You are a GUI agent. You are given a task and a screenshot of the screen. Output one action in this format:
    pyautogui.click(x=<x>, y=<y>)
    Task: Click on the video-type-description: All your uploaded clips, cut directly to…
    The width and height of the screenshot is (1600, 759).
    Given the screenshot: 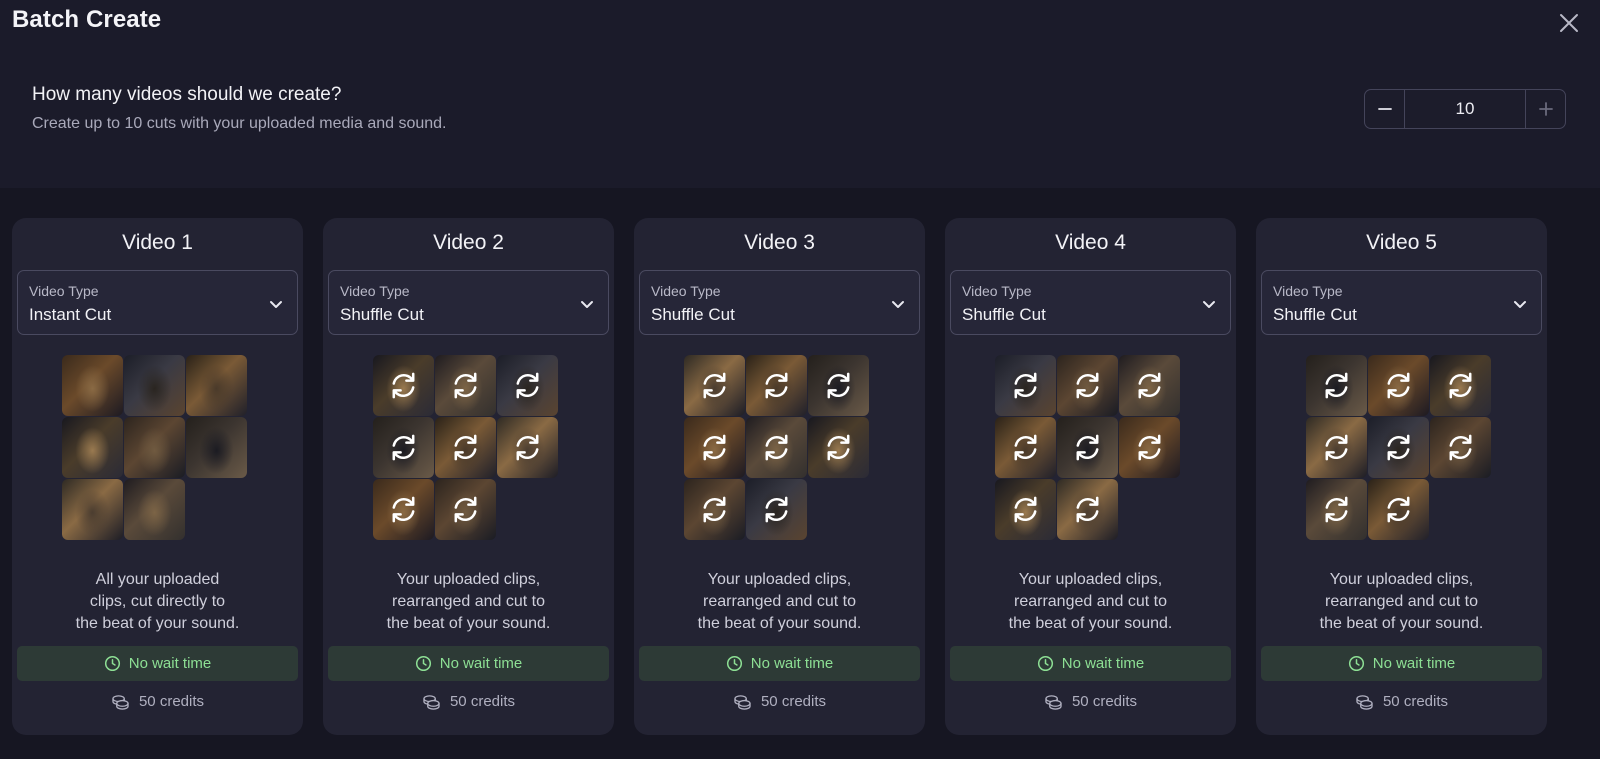 What is the action you would take?
    pyautogui.click(x=157, y=602)
    